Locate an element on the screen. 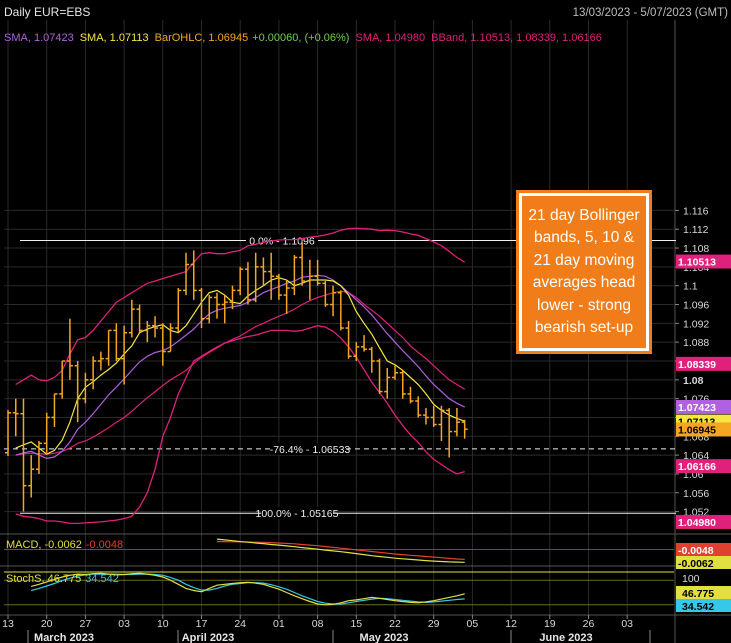  price-tag-label: 1.10513 is located at coordinates (697, 263).